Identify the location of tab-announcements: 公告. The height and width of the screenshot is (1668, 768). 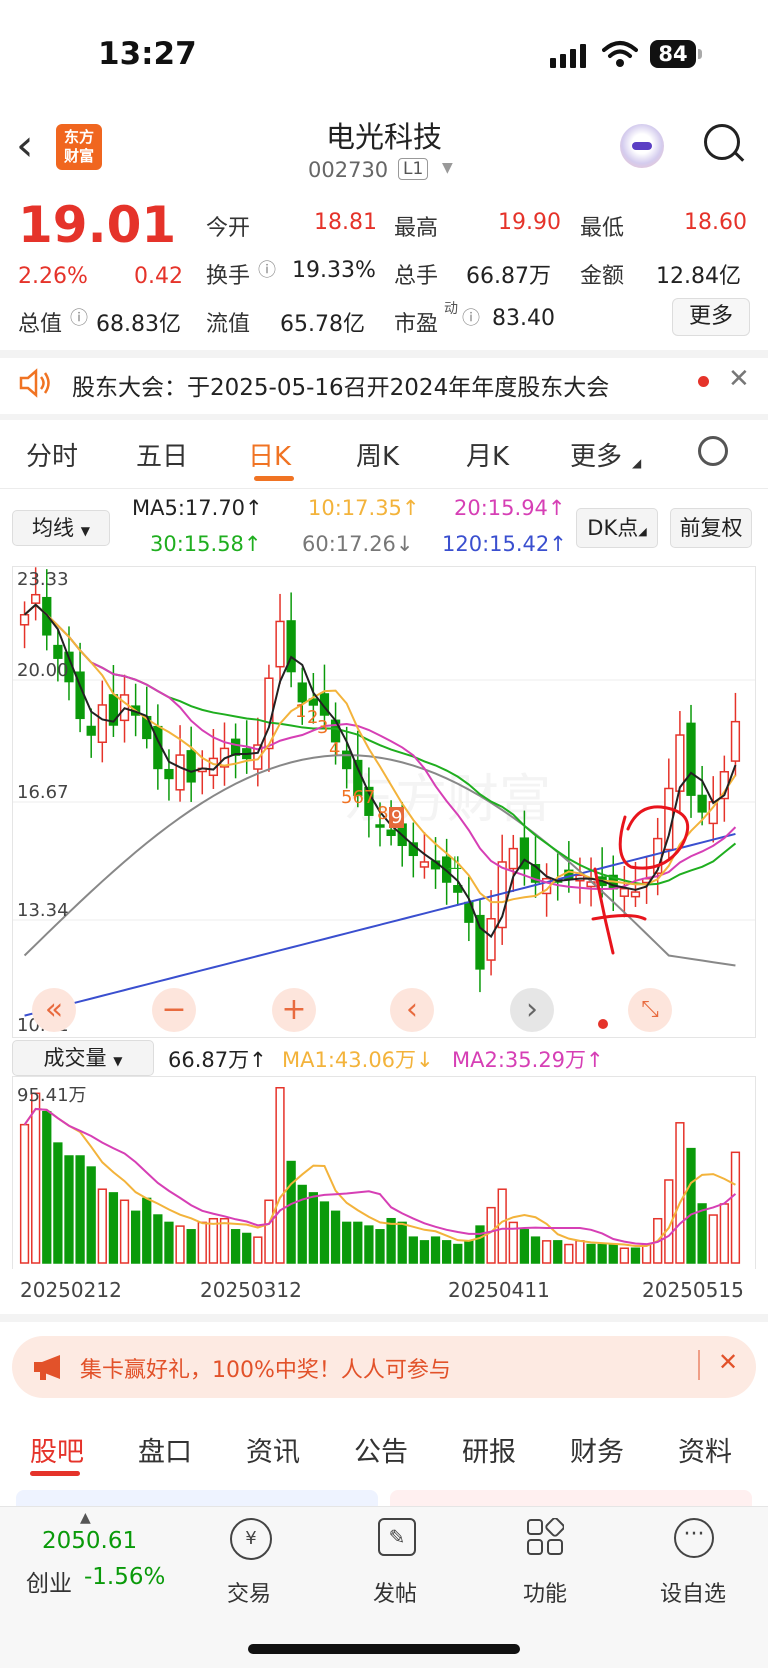
(381, 1449).